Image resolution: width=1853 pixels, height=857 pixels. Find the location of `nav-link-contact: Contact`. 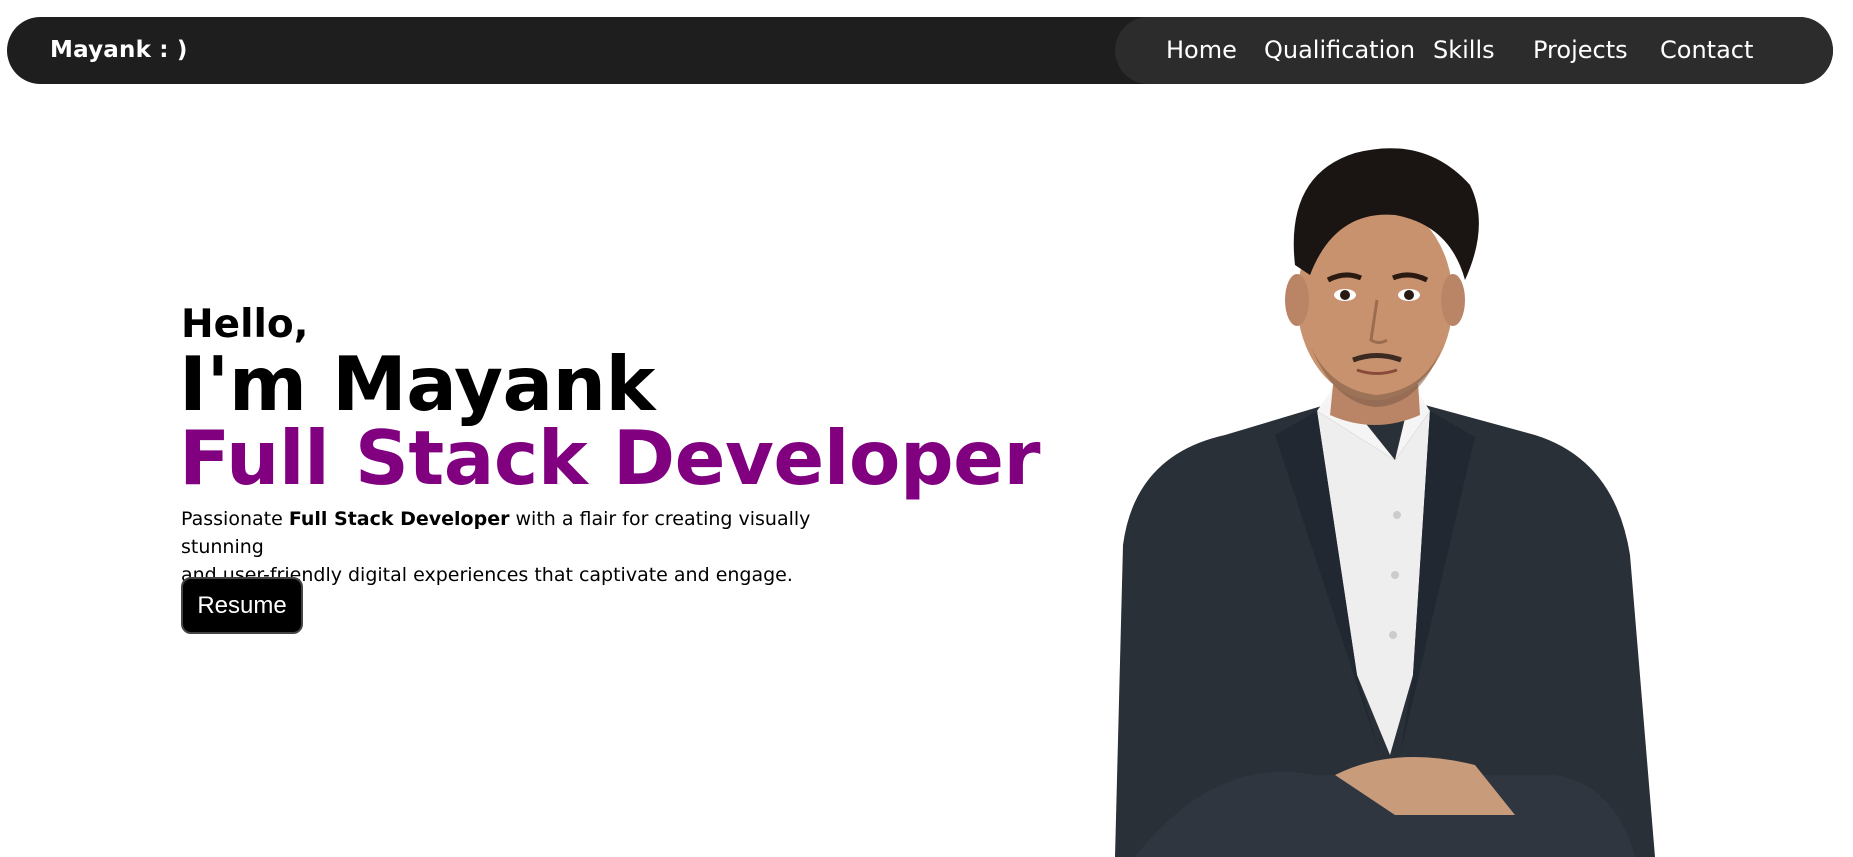

nav-link-contact: Contact is located at coordinates (1706, 50).